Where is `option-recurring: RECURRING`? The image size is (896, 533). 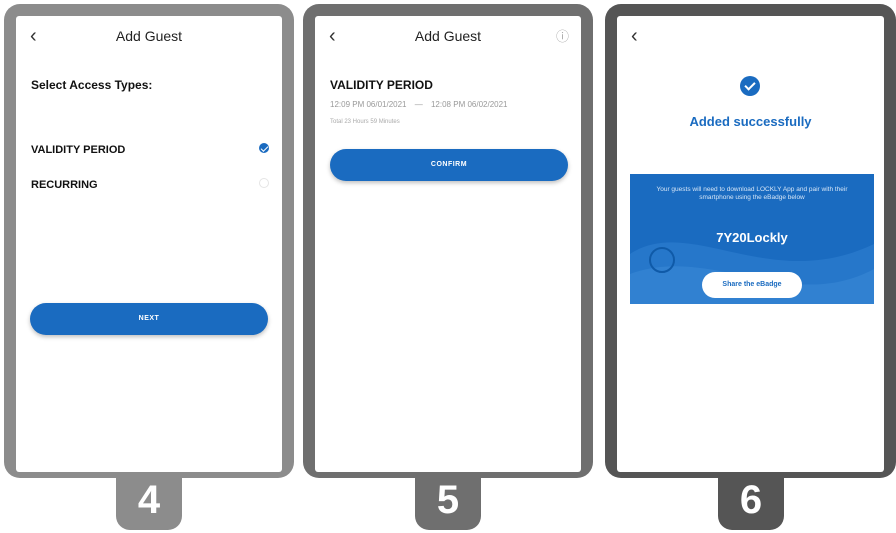
option-recurring: RECURRING is located at coordinates (151, 183).